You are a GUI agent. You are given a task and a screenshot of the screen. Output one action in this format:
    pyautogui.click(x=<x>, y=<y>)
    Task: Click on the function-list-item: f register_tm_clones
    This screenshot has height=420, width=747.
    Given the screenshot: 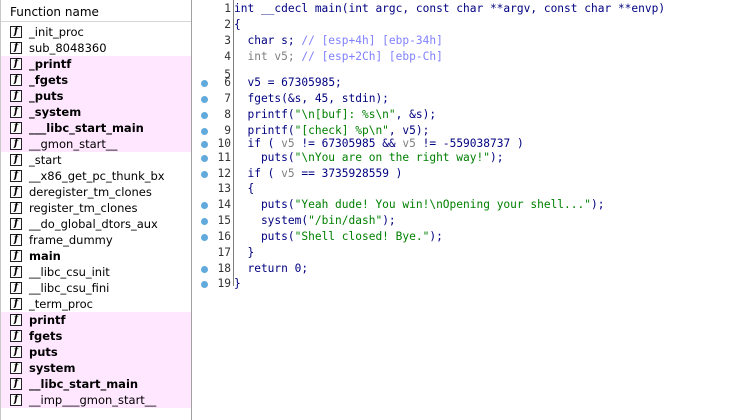 What is the action you would take?
    pyautogui.click(x=96, y=208)
    